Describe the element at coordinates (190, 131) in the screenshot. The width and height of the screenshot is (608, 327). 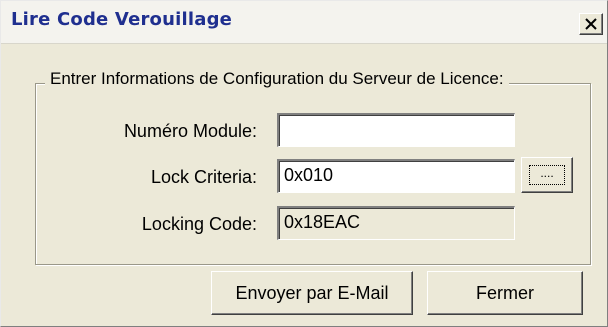
I see `module-number-label: Numéro Module:` at that location.